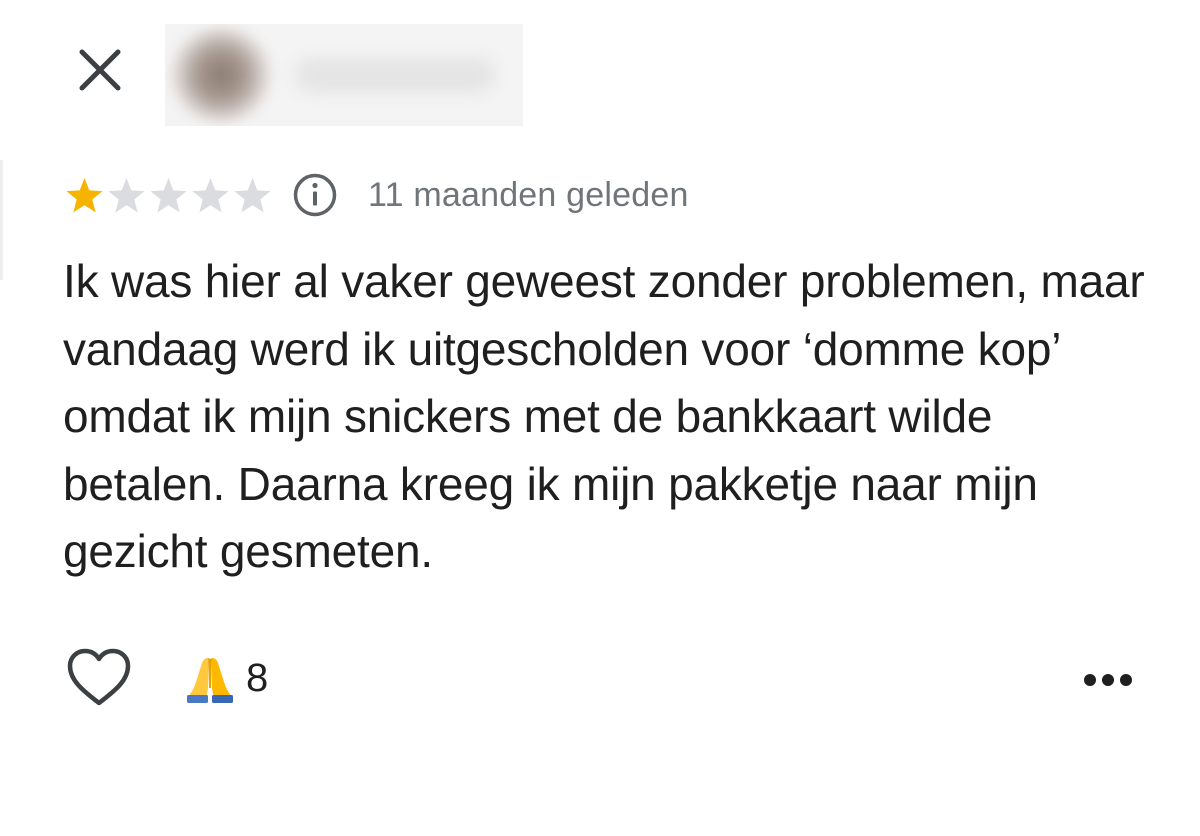 This screenshot has width=1200, height=836. What do you see at coordinates (601, 679) in the screenshot?
I see `review-actions: 8` at bounding box center [601, 679].